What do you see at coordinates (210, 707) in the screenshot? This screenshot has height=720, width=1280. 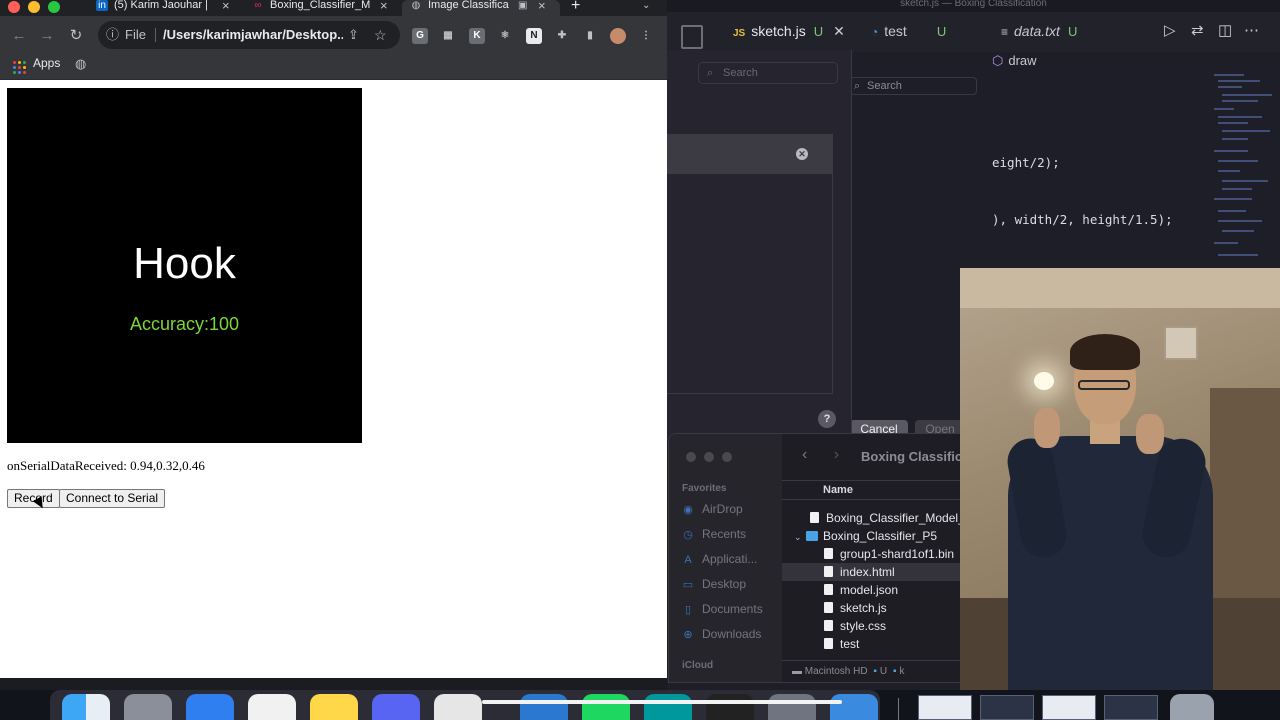 I see `mail-dock-icon` at bounding box center [210, 707].